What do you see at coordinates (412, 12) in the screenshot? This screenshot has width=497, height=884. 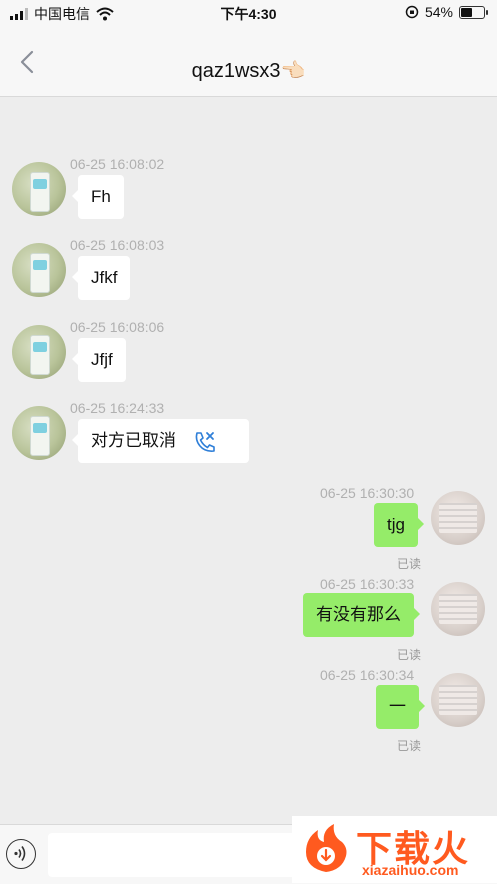 I see `rotation-lock-icon` at bounding box center [412, 12].